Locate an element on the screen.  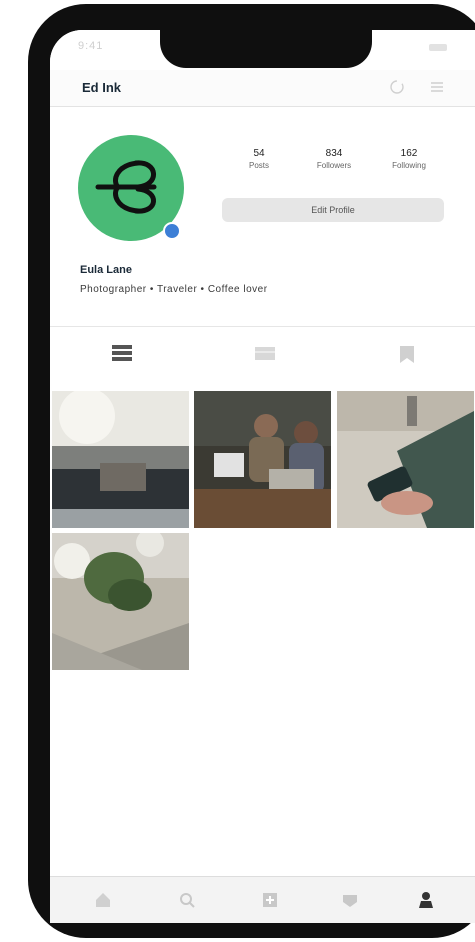
battery-icon is located at coordinates (438, 47).